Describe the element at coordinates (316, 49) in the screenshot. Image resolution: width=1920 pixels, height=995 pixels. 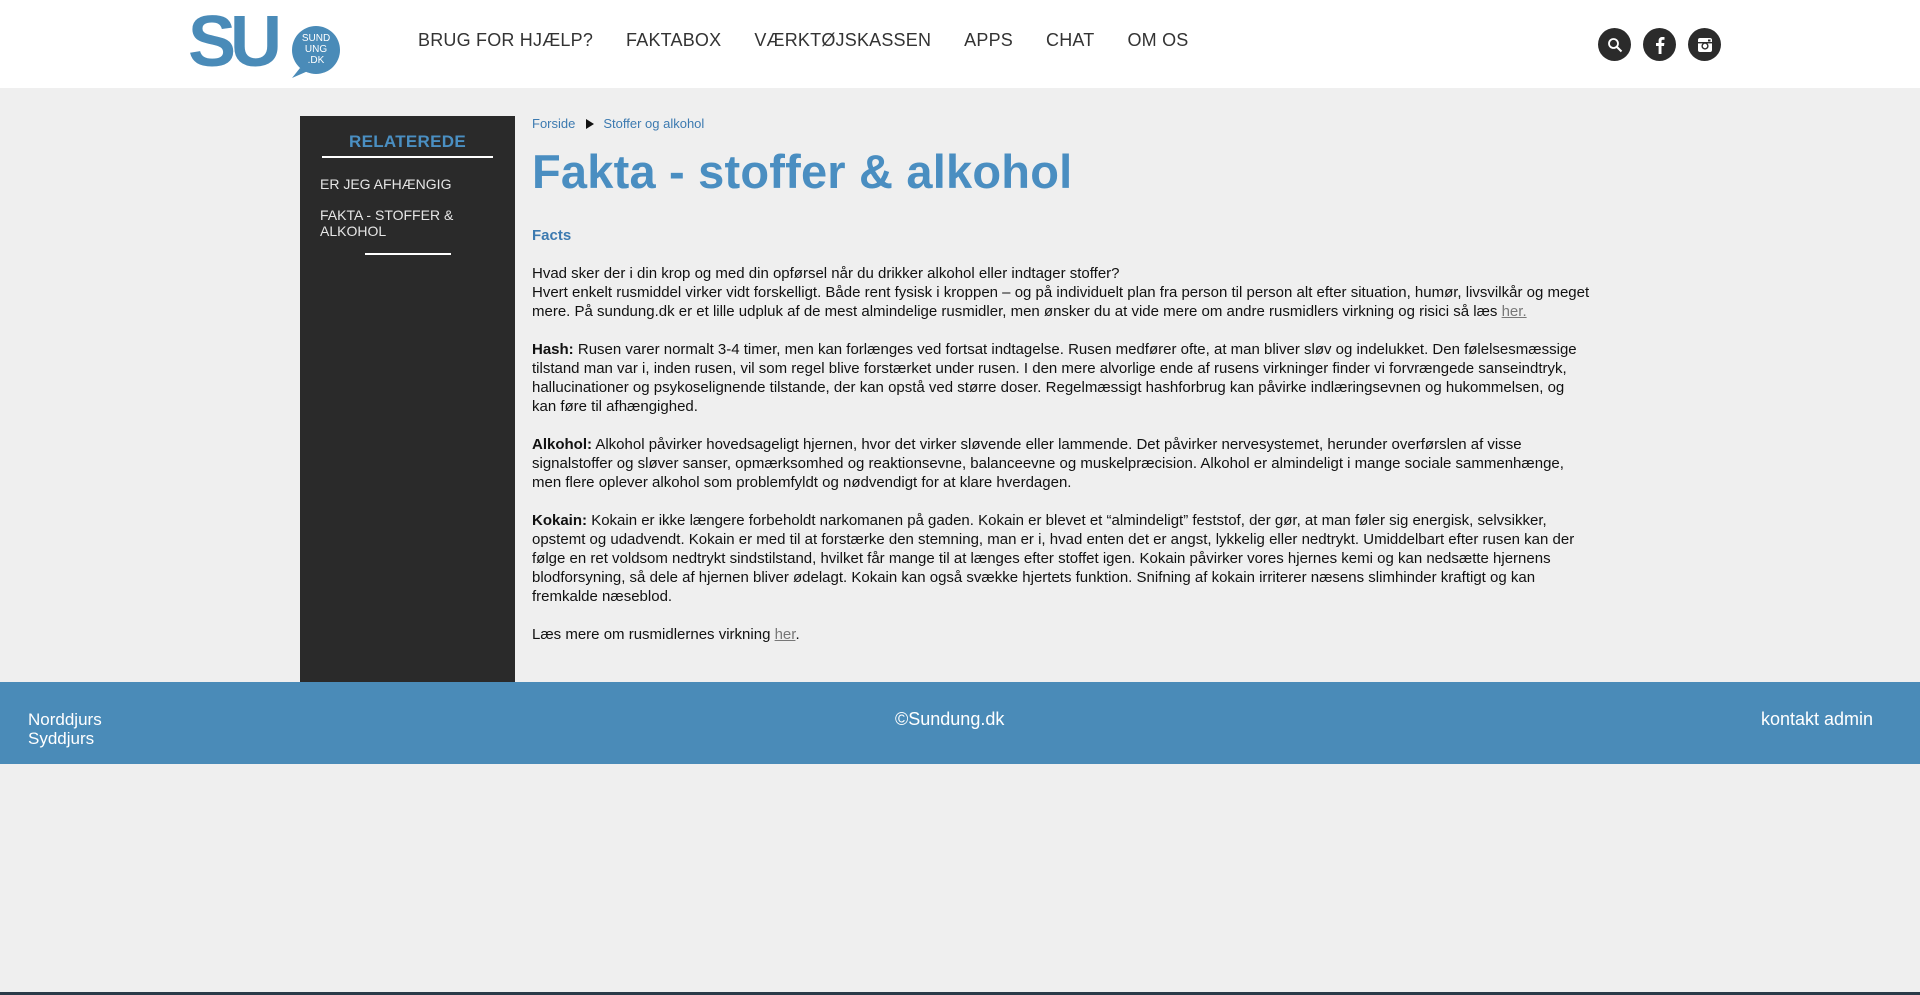
I see `logo-sub-2: UNG` at that location.